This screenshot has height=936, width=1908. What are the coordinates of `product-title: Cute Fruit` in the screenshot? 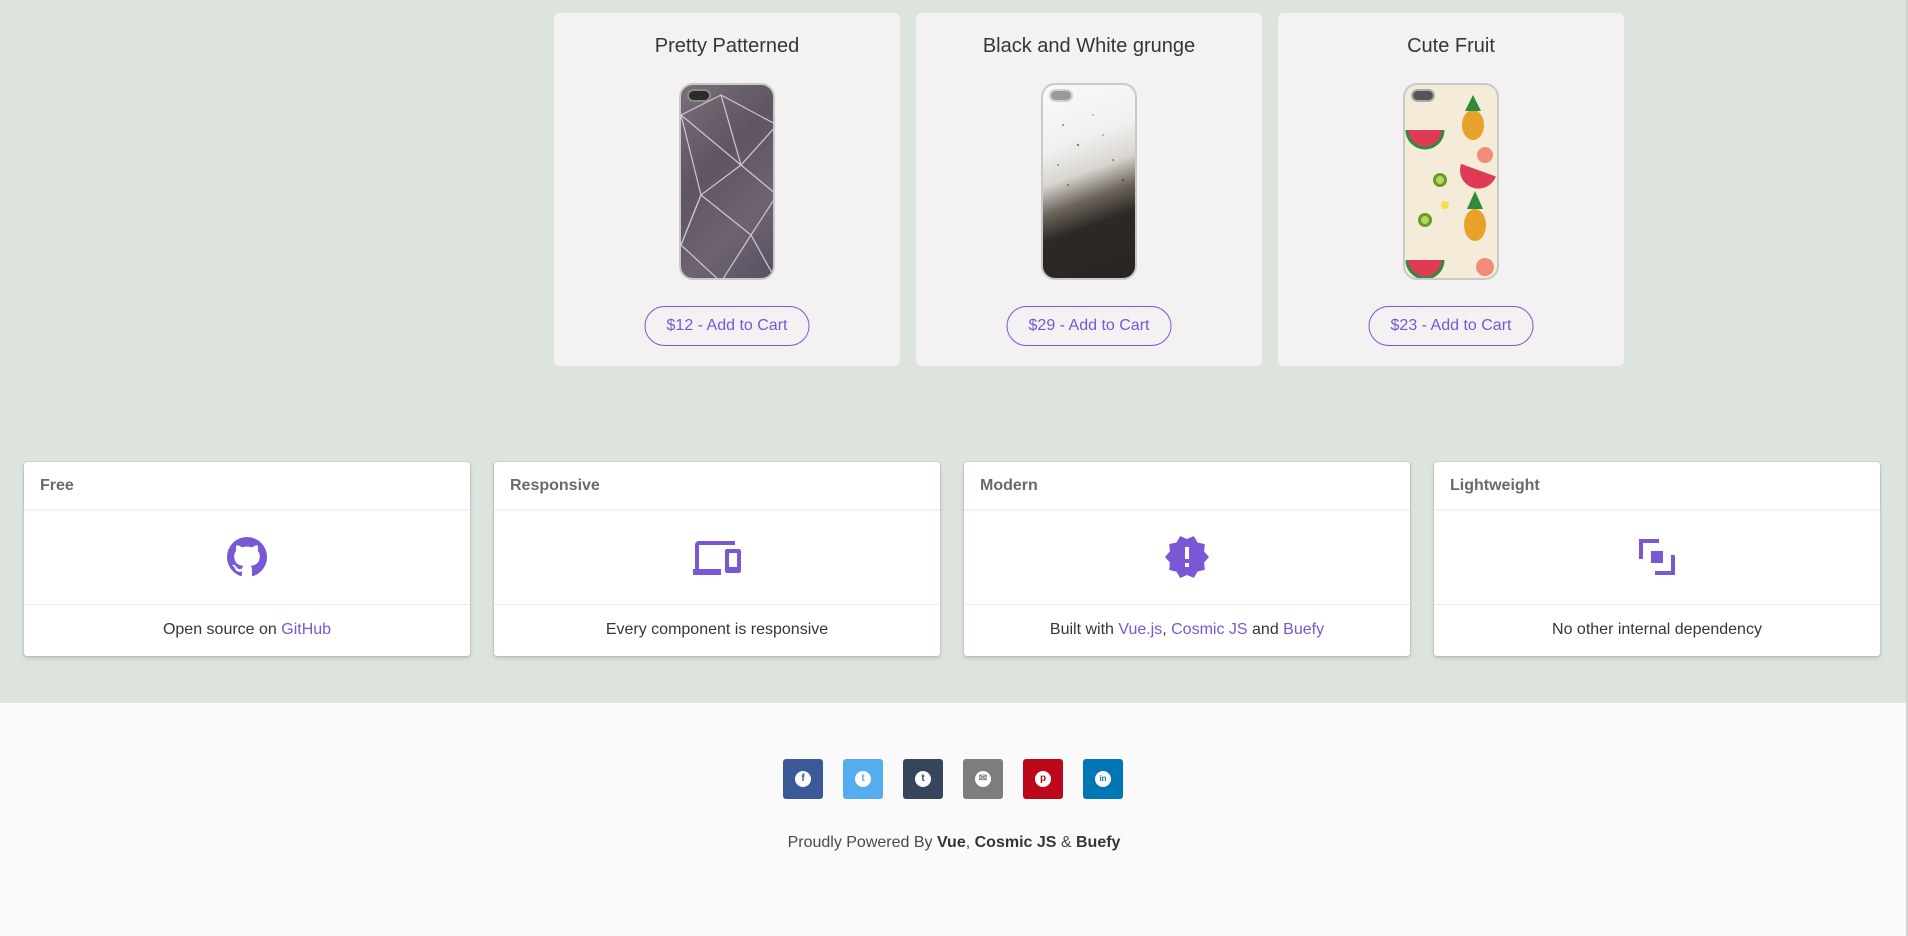 It's located at (1451, 46).